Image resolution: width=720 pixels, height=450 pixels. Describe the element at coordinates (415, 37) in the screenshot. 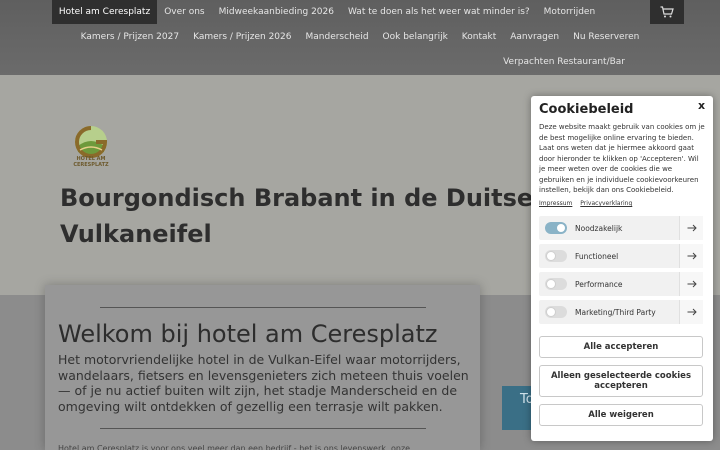

I see `nav-item-ook-belangrijk: Ook belangrijk` at that location.